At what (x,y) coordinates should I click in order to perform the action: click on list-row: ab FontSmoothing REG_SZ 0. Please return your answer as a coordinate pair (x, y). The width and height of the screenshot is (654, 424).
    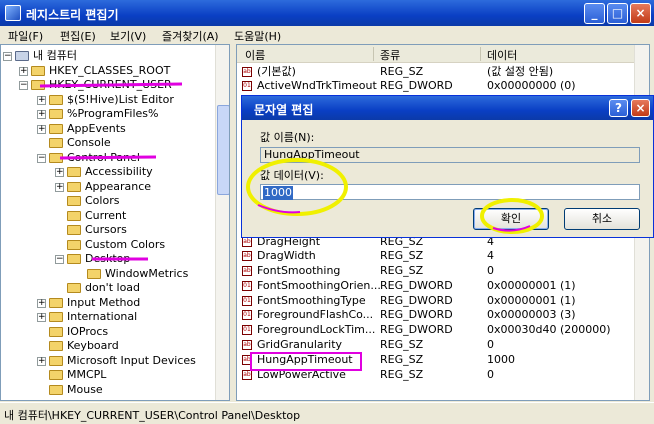
    Looking at the image, I should click on (436, 271).